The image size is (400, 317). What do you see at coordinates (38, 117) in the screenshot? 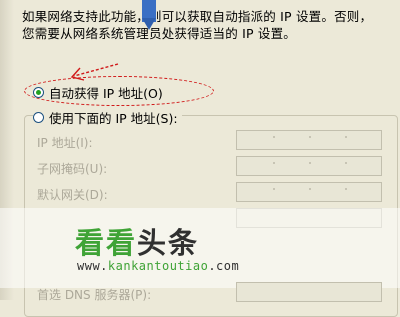
I see `radio-manual-ip-button` at bounding box center [38, 117].